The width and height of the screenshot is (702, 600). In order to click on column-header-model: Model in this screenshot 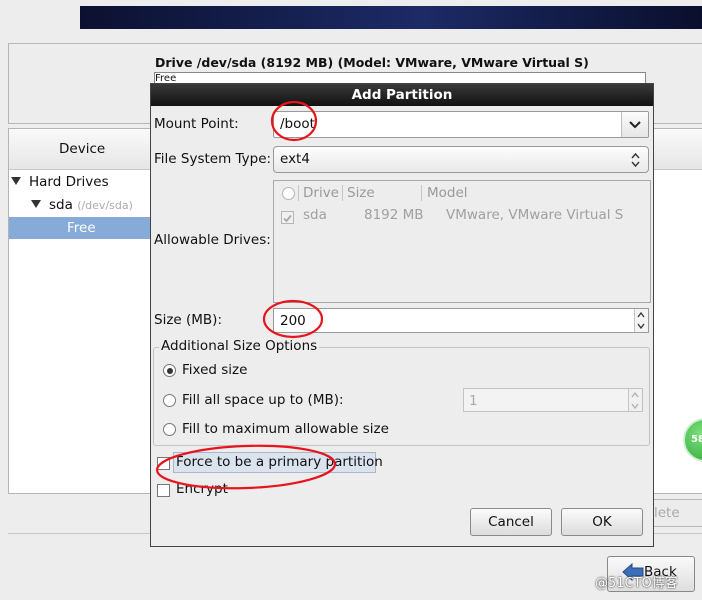, I will do `click(447, 193)`.